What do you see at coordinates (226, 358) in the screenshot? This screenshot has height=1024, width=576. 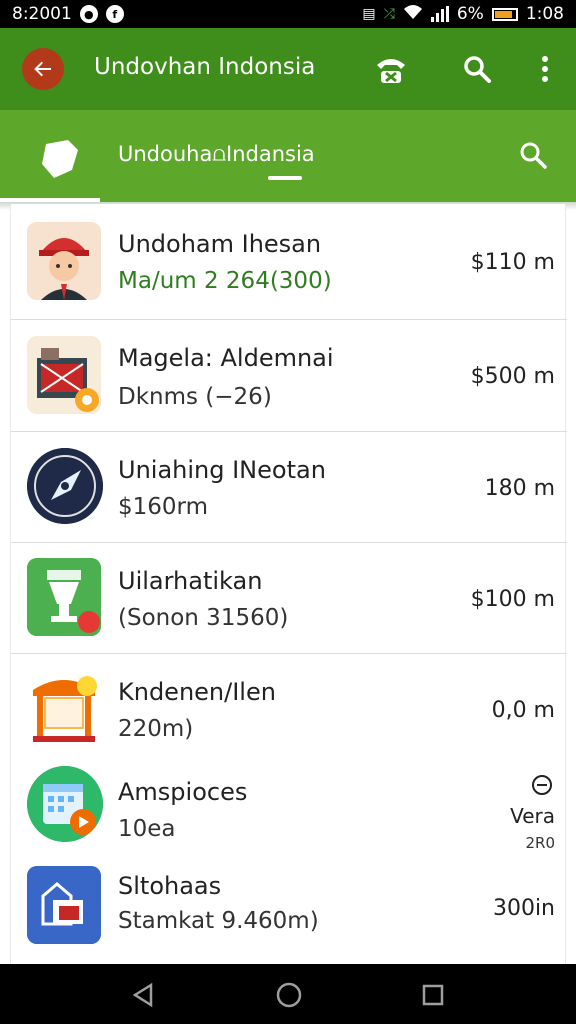 I see `app-title: Magela: Aldemnai` at bounding box center [226, 358].